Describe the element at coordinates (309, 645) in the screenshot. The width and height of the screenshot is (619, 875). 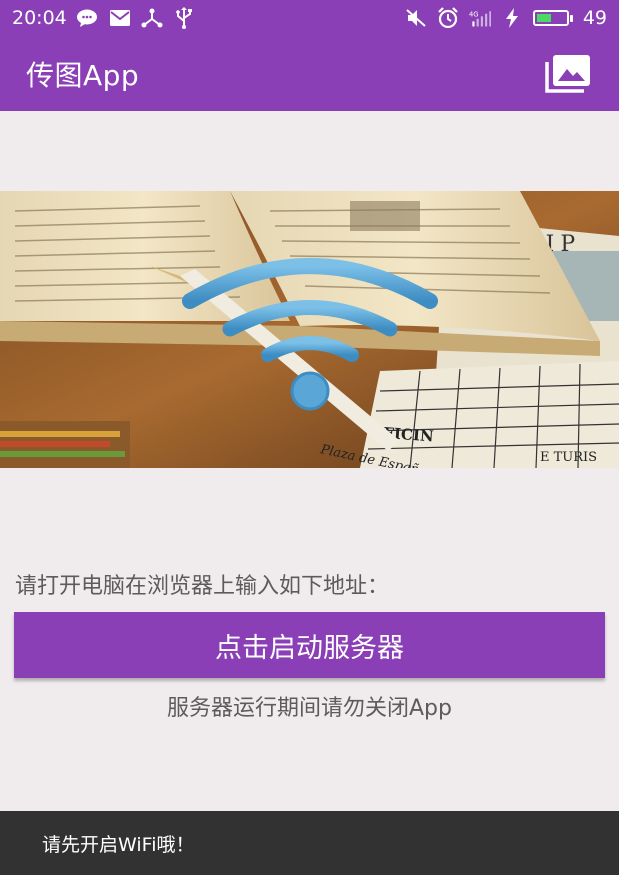
I see `start-server-button: 点击启动服务器` at that location.